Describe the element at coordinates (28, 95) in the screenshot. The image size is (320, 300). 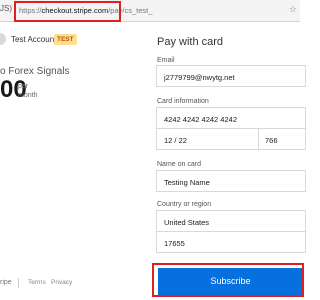
I see `billing-period-unit: month` at that location.